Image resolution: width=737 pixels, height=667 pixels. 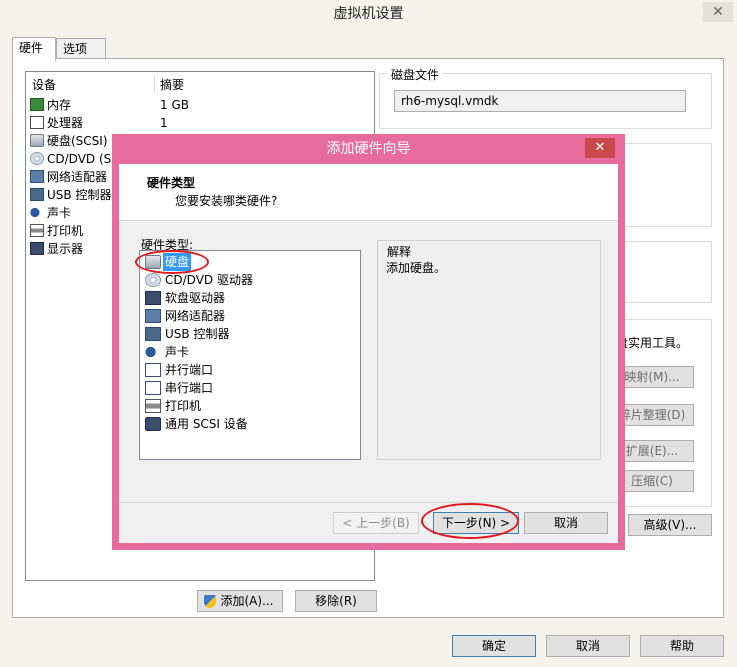 I want to click on dialog-divider, so click(x=368, y=502).